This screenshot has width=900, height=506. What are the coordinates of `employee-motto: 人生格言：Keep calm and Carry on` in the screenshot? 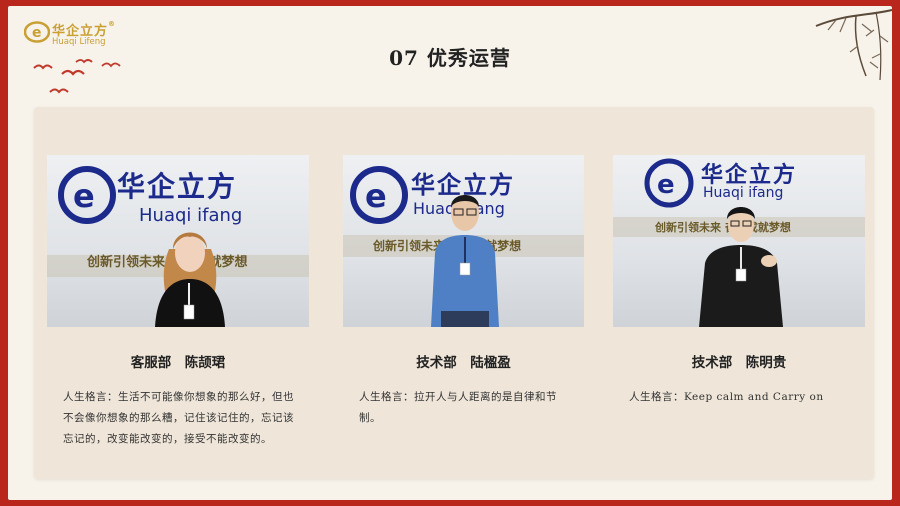 It's located at (726, 397).